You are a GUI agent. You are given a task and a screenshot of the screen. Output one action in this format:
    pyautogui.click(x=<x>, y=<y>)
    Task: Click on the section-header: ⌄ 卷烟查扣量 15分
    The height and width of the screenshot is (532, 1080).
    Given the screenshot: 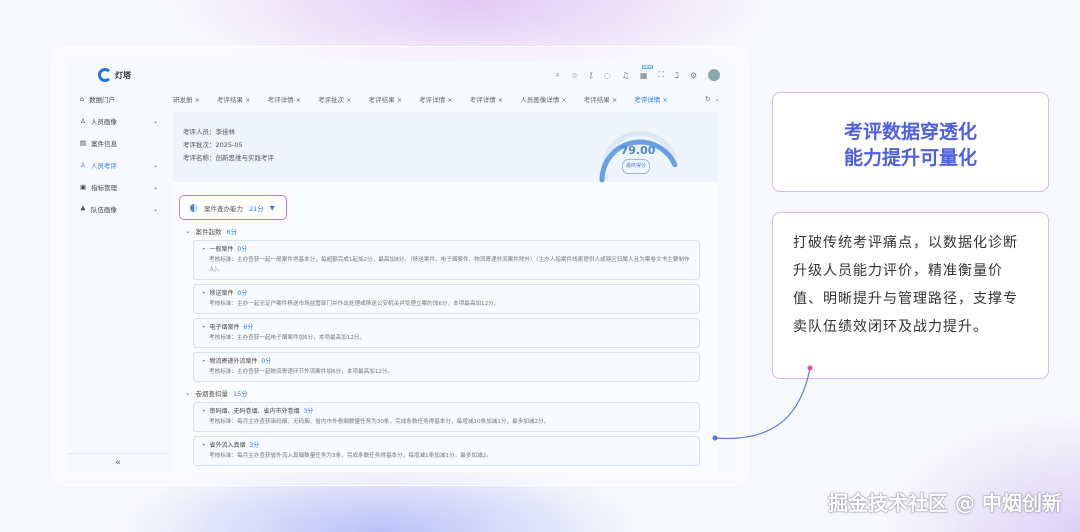 What is the action you would take?
    pyautogui.click(x=442, y=392)
    